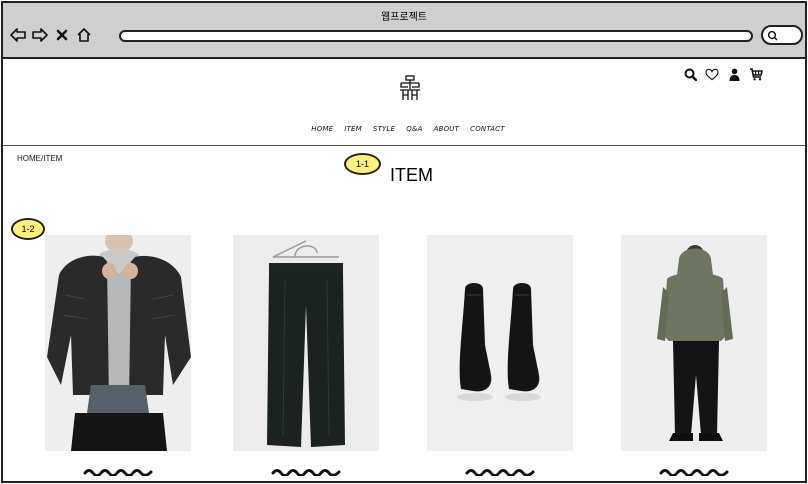 This screenshot has width=808, height=484. I want to click on menu-item-item: ITEM, so click(353, 129).